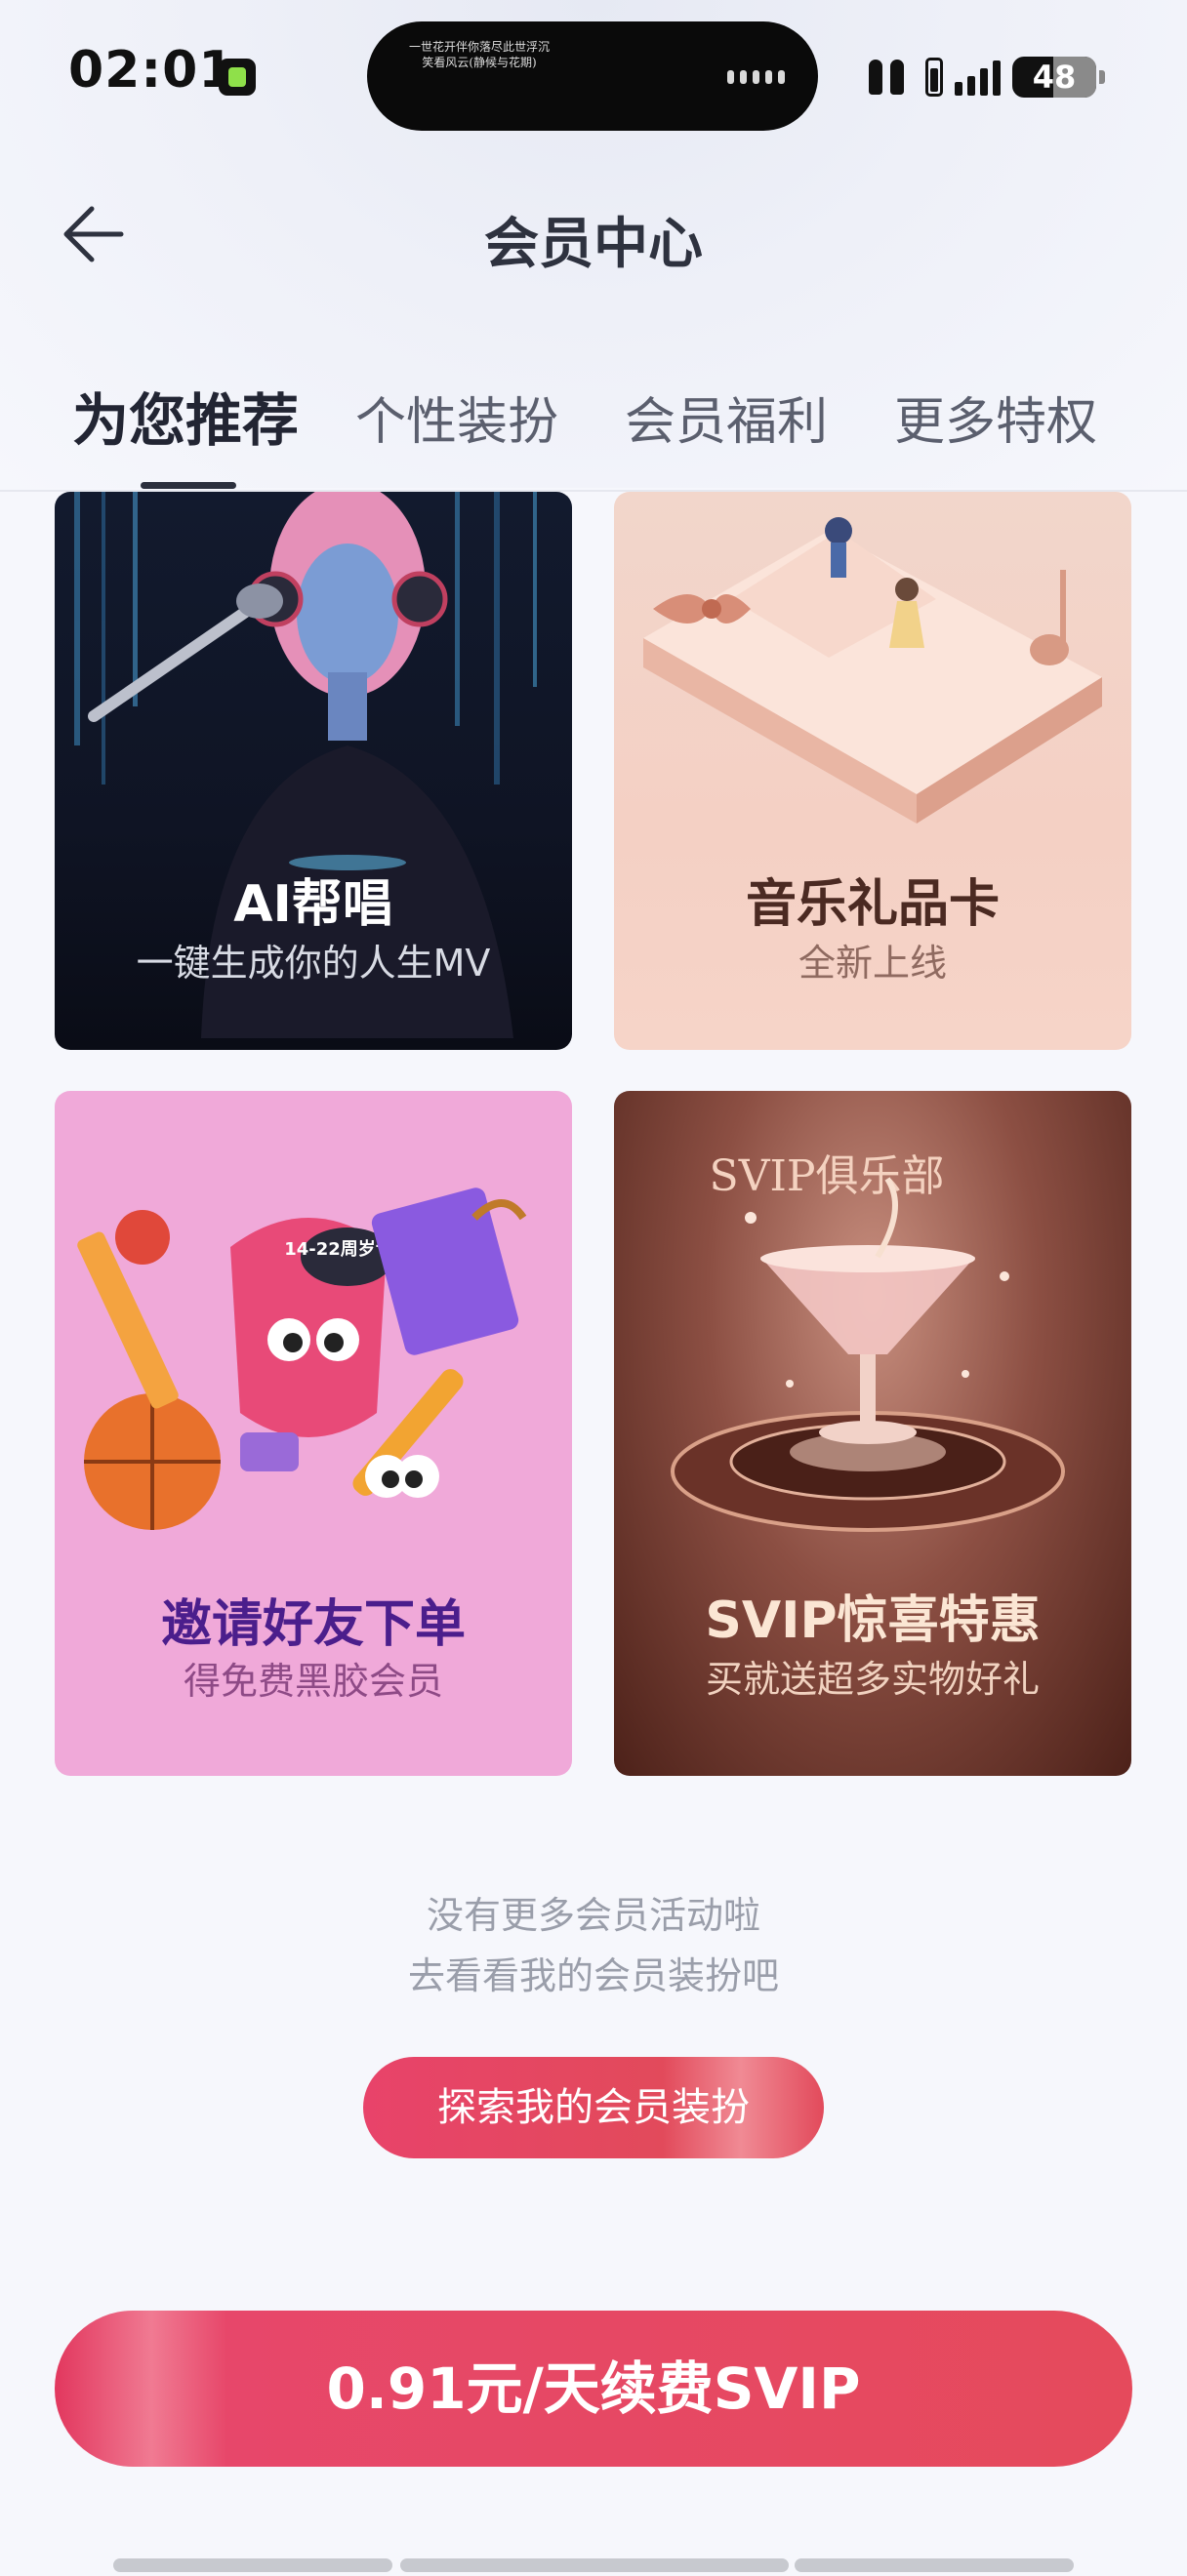 Image resolution: width=1187 pixels, height=2576 pixels. I want to click on tab-recommended: 为您推荐, so click(185, 416).